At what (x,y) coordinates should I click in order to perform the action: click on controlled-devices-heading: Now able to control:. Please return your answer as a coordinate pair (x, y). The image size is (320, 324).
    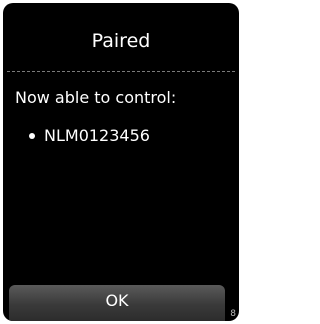
    Looking at the image, I should click on (96, 97).